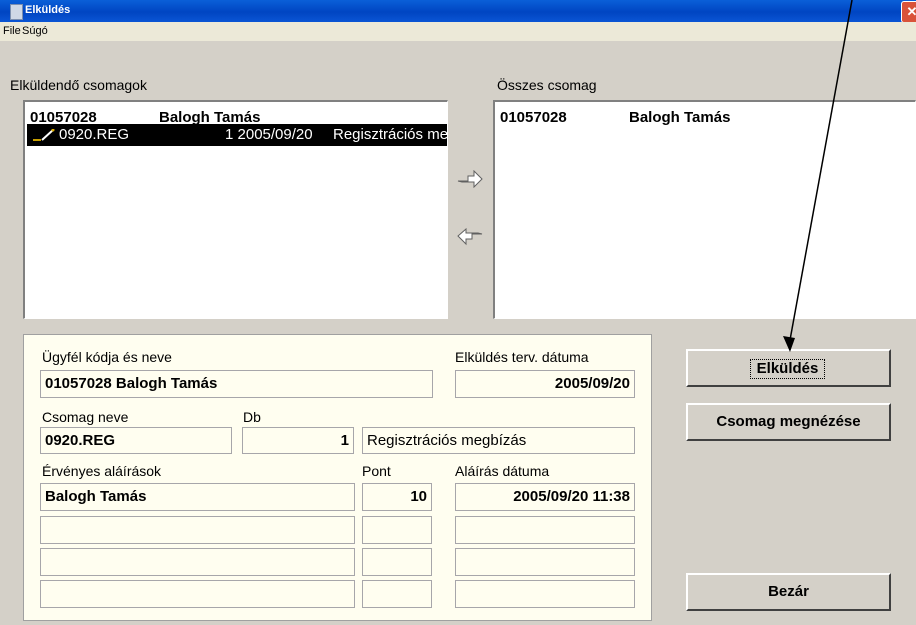 The image size is (916, 625). What do you see at coordinates (818, 176) in the screenshot?
I see `annotation-arrow-icon` at bounding box center [818, 176].